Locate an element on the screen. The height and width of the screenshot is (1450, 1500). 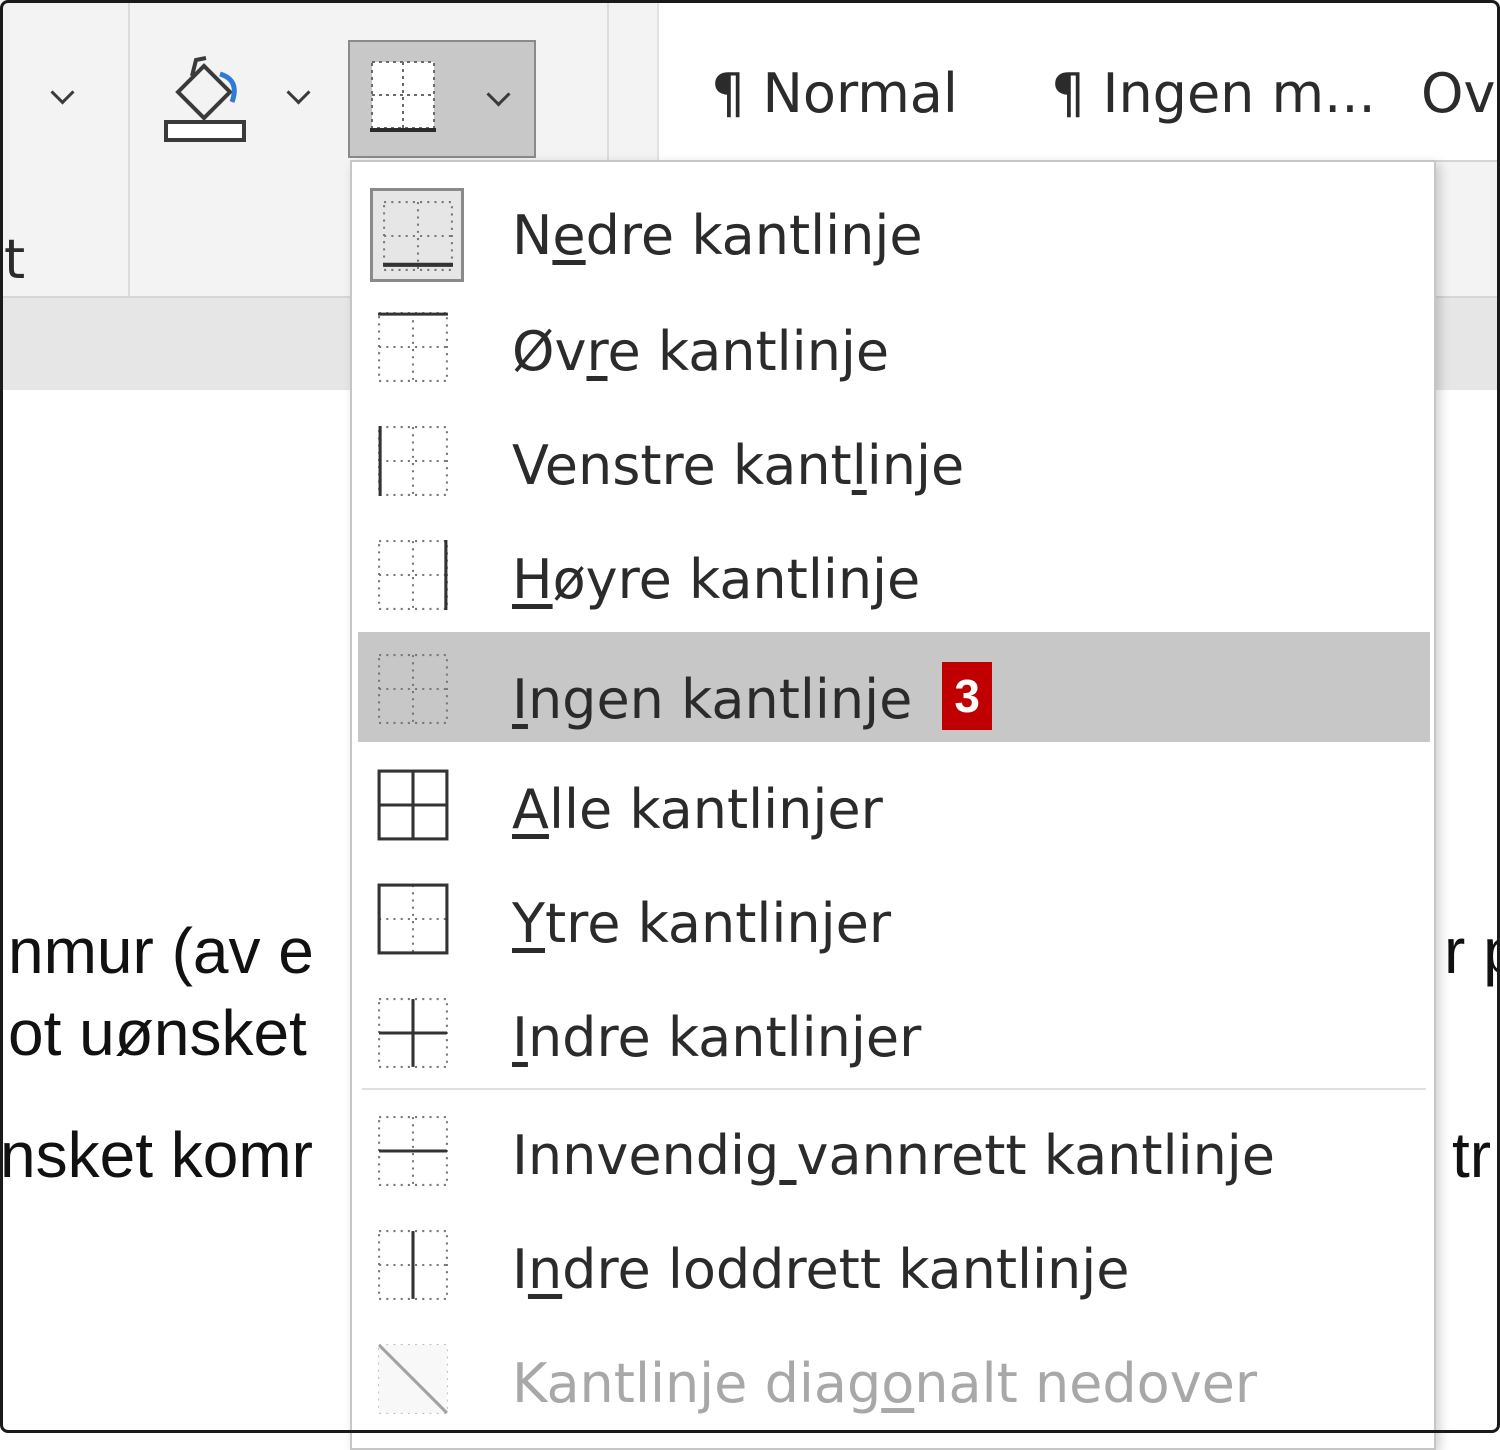
access-key is located at coordinates (787, 1155).